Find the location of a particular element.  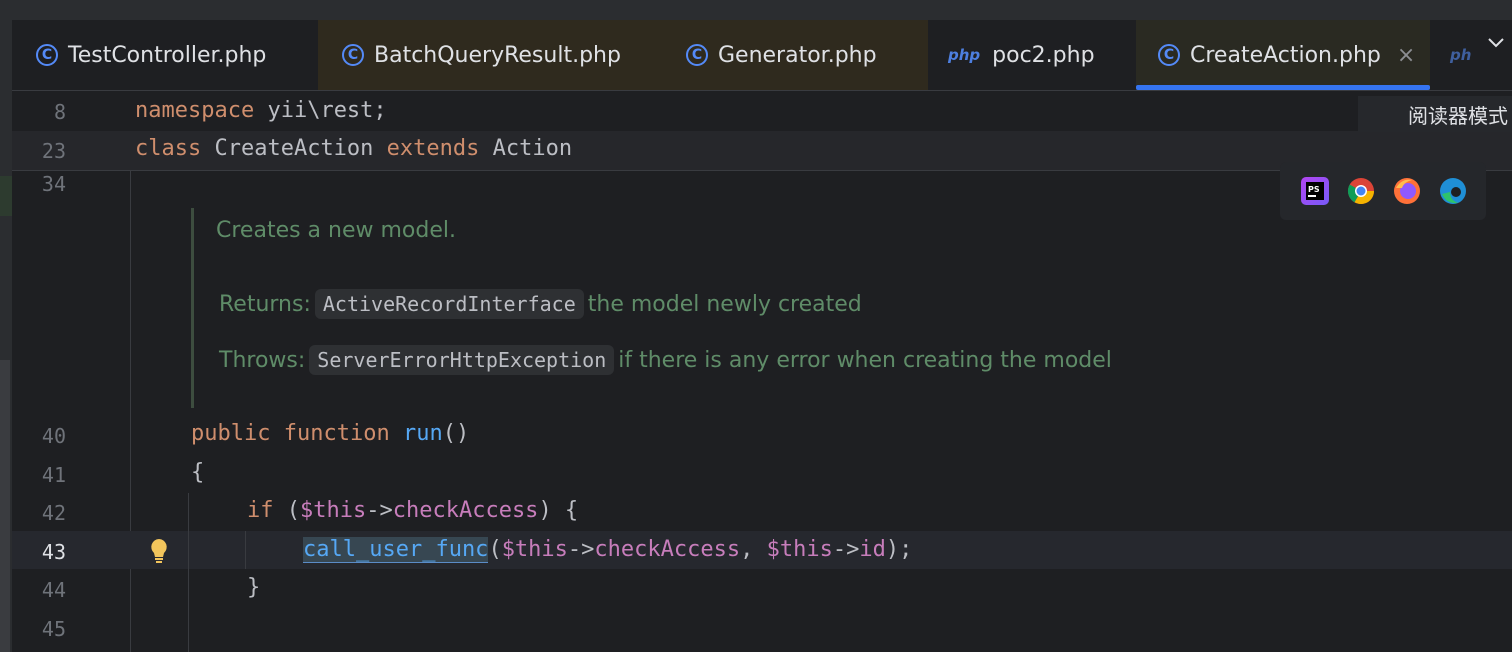

statement-end: ); is located at coordinates (899, 549).